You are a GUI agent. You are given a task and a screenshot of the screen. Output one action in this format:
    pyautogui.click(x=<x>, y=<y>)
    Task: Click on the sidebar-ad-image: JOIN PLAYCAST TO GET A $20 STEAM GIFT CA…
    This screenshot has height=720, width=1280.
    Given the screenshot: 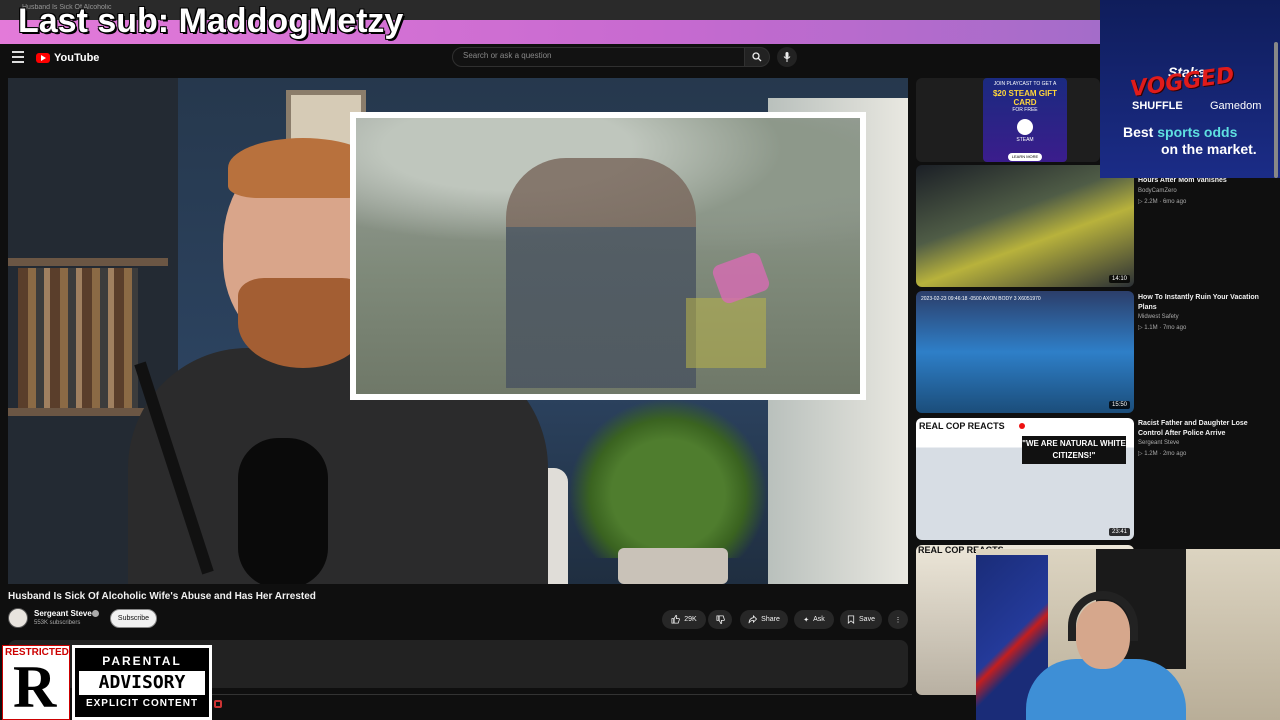 What is the action you would take?
    pyautogui.click(x=1025, y=120)
    